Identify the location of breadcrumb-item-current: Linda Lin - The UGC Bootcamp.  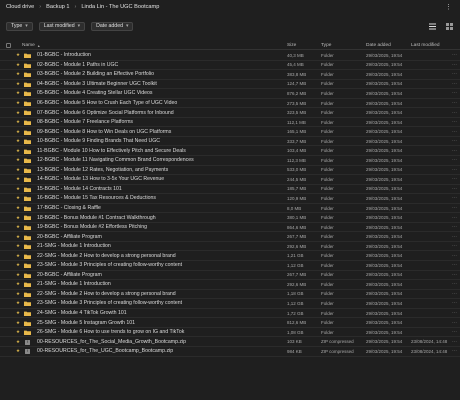
(120, 7).